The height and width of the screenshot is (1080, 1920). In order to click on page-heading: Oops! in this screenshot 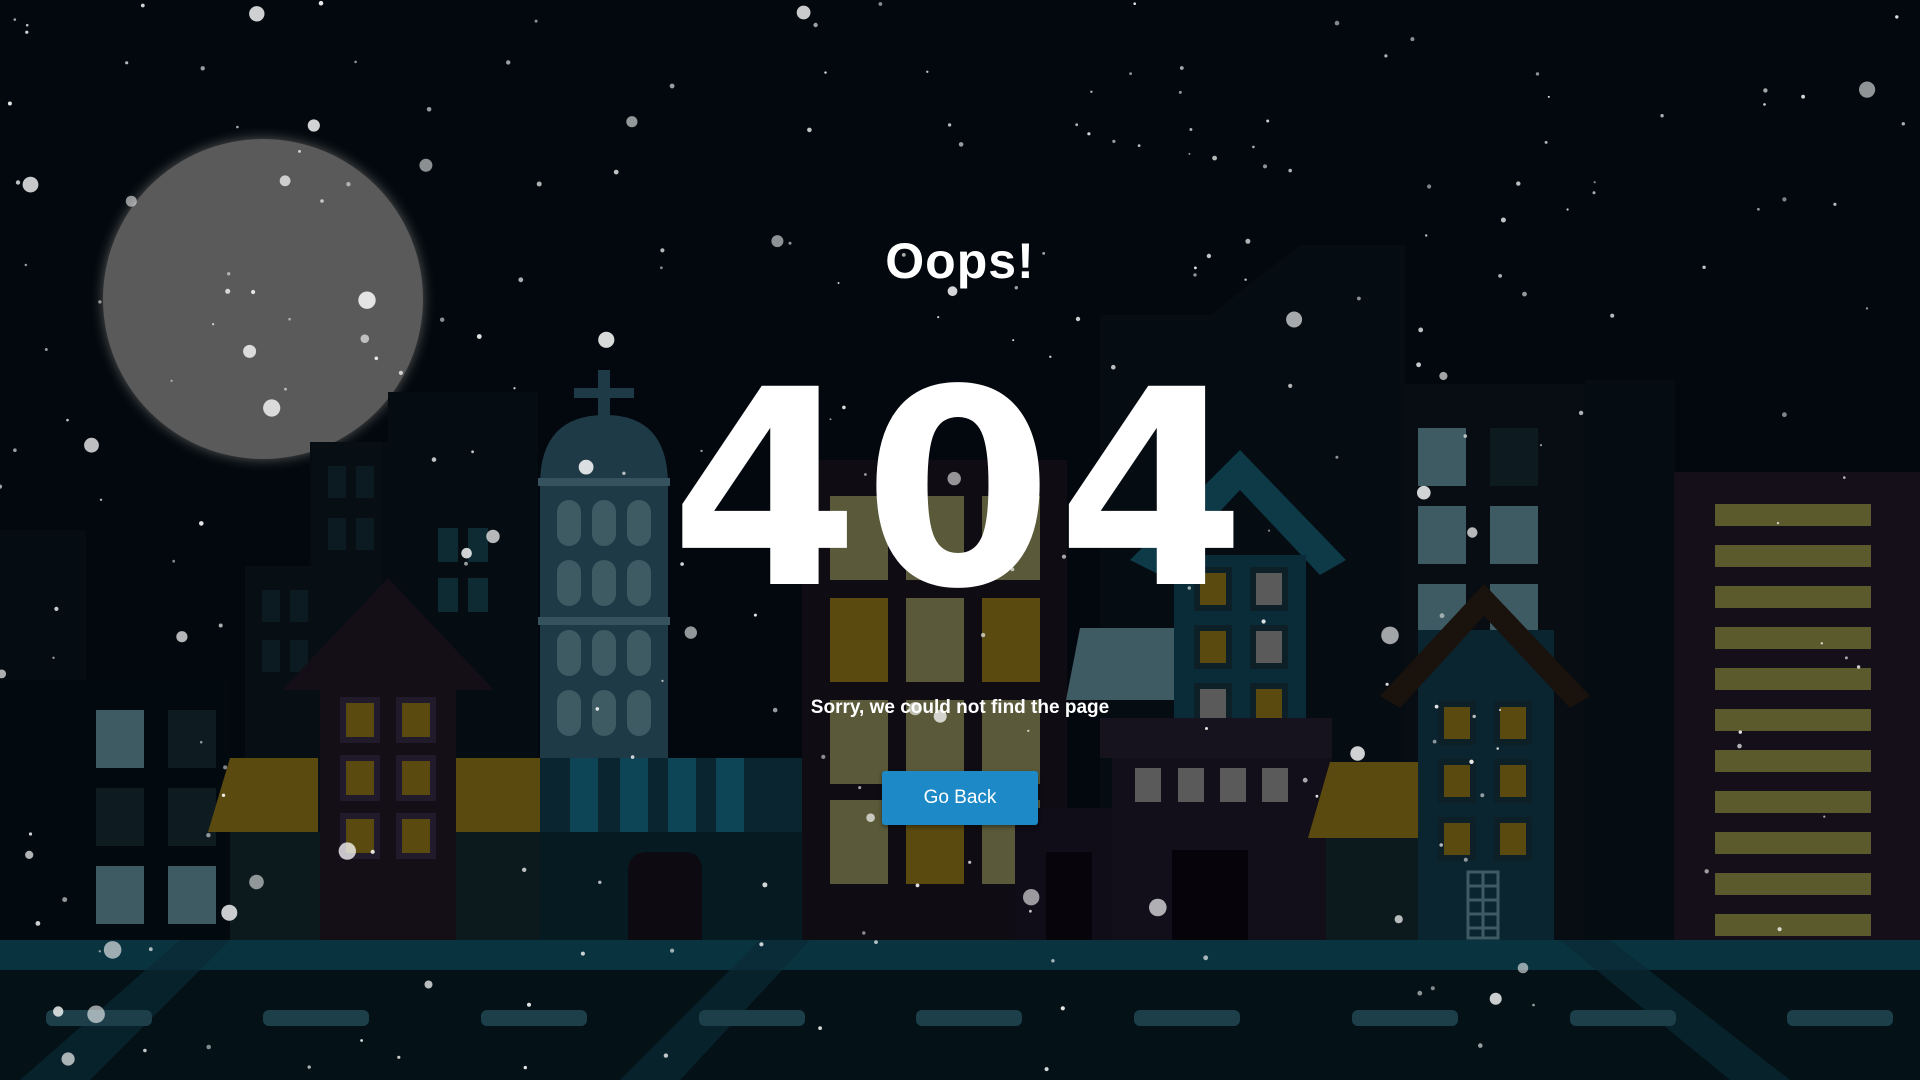, I will do `click(960, 261)`.